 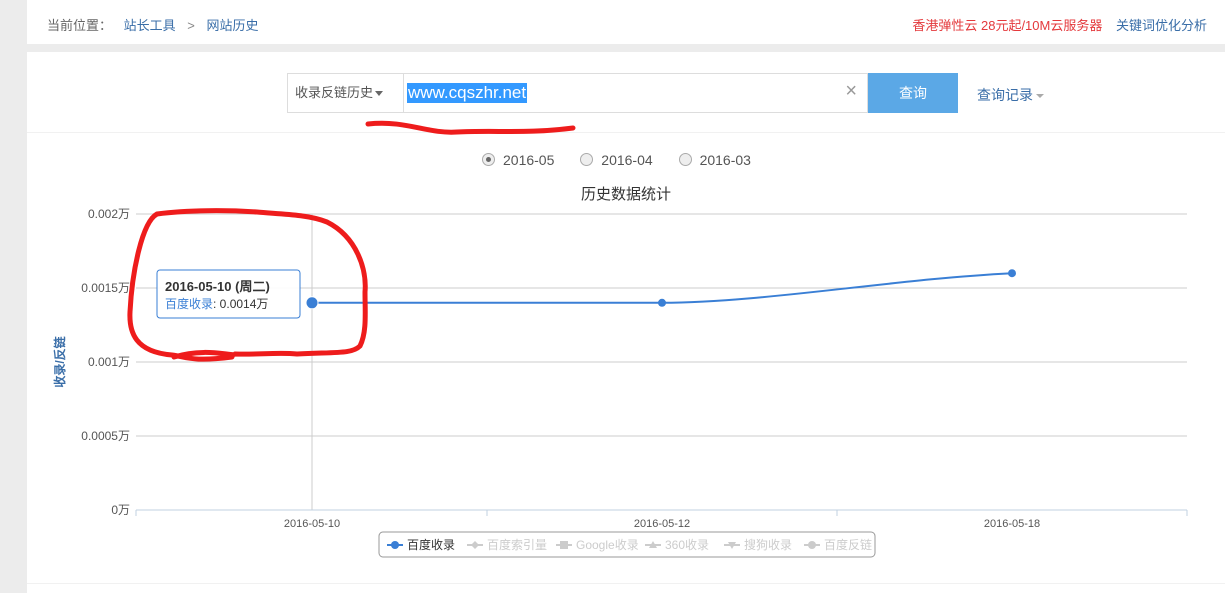 What do you see at coordinates (109, 214) in the screenshot?
I see `y-tick-label: 0.002万` at bounding box center [109, 214].